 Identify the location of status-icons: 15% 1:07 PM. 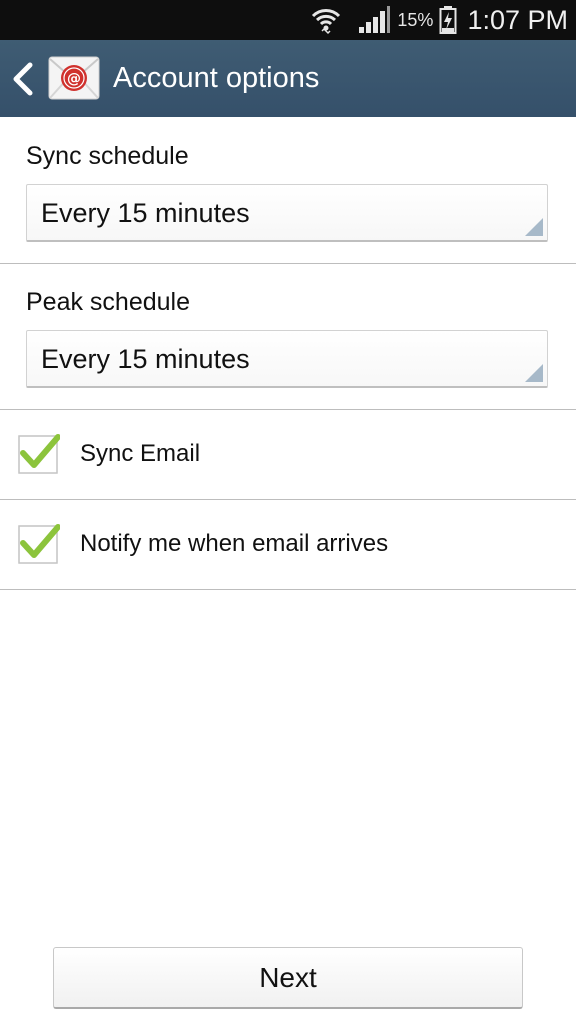
(439, 20).